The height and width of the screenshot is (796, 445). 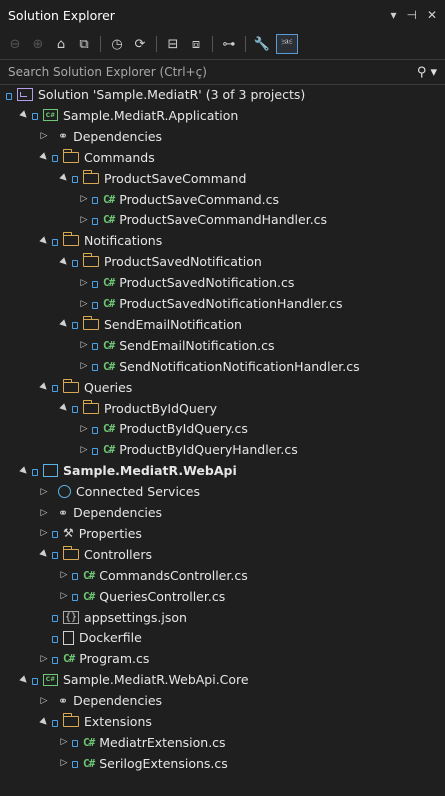 I want to click on tree-item-label: Controllers, so click(x=118, y=554).